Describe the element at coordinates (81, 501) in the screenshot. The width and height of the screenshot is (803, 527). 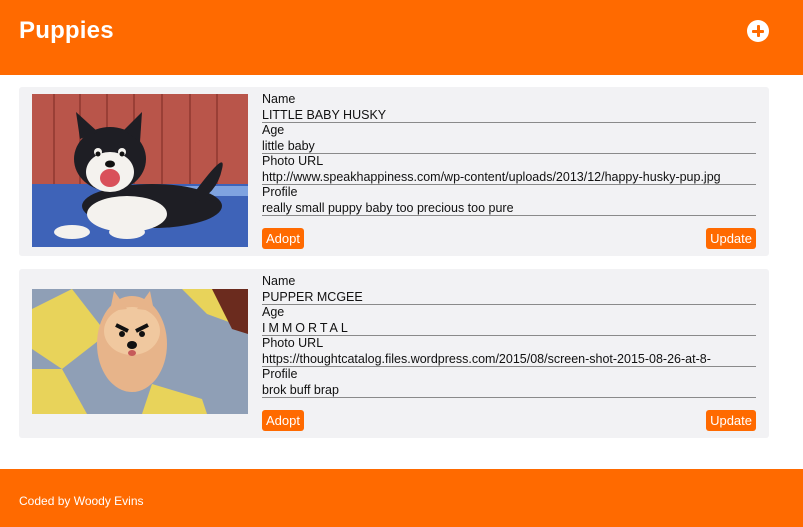
I see `footer-credit: Coded by Woody Evins` at that location.